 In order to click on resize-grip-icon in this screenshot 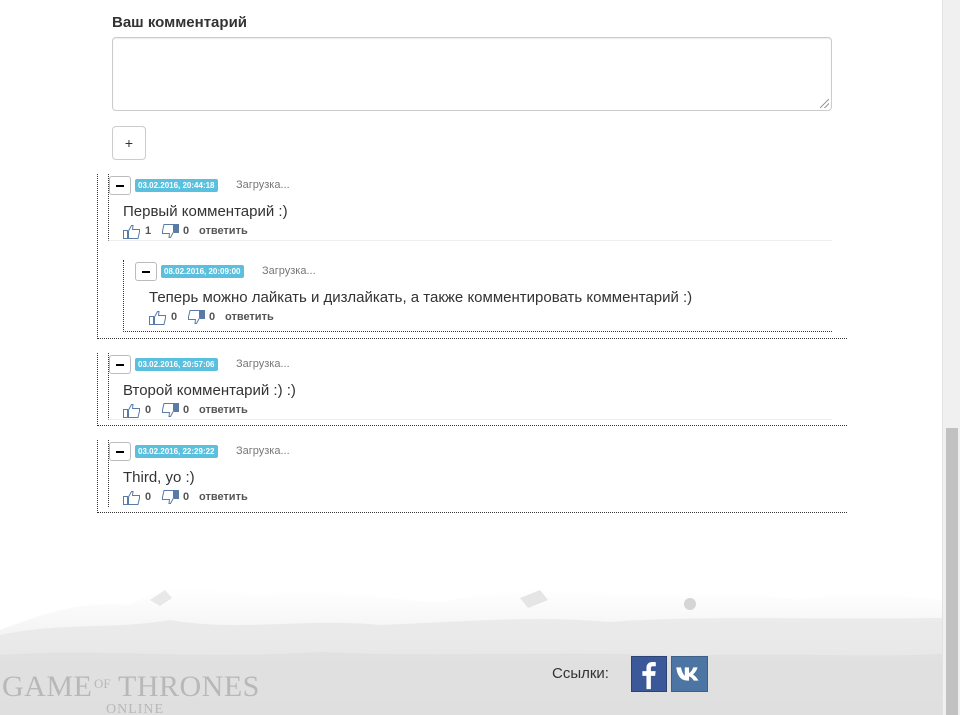, I will do `click(824, 103)`.